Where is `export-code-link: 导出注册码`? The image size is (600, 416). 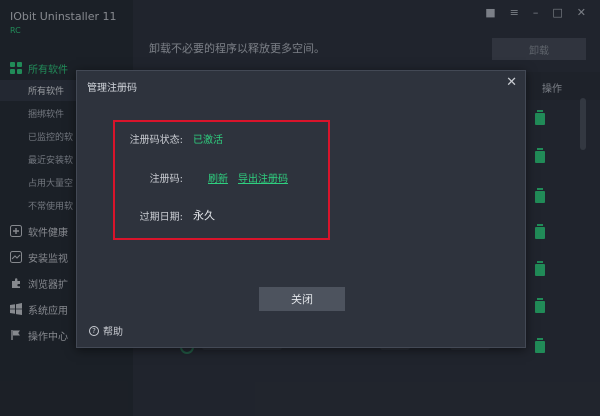
export-code-link: 导出注册码 is located at coordinates (263, 177).